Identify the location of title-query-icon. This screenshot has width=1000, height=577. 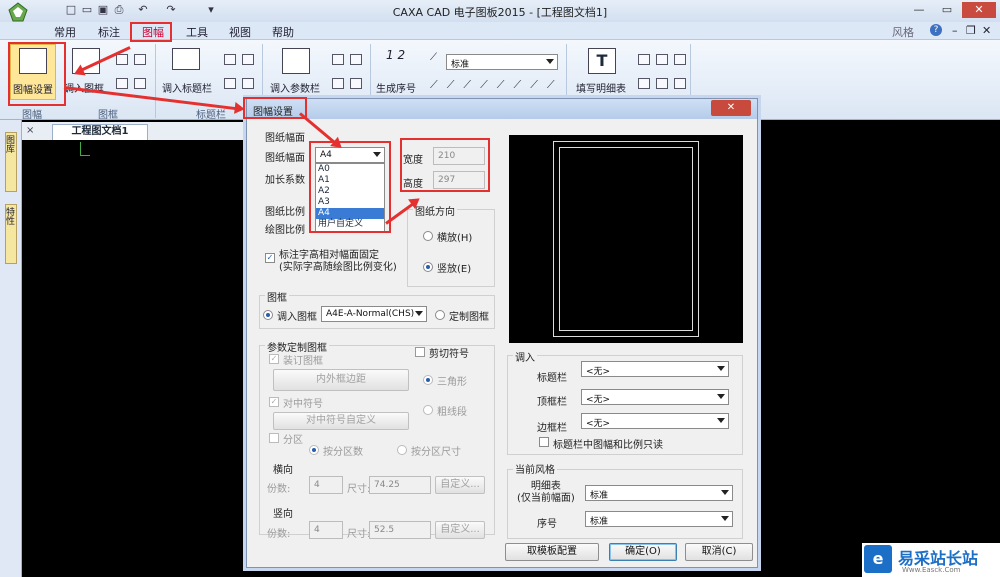
(248, 83).